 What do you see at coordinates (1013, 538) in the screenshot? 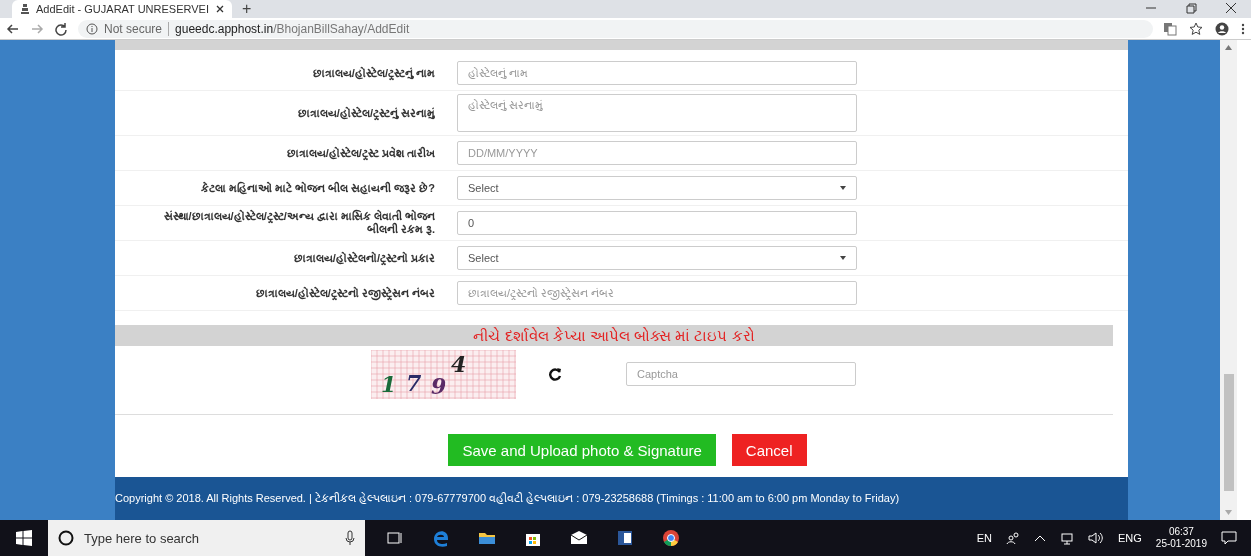
I see `people-icon` at bounding box center [1013, 538].